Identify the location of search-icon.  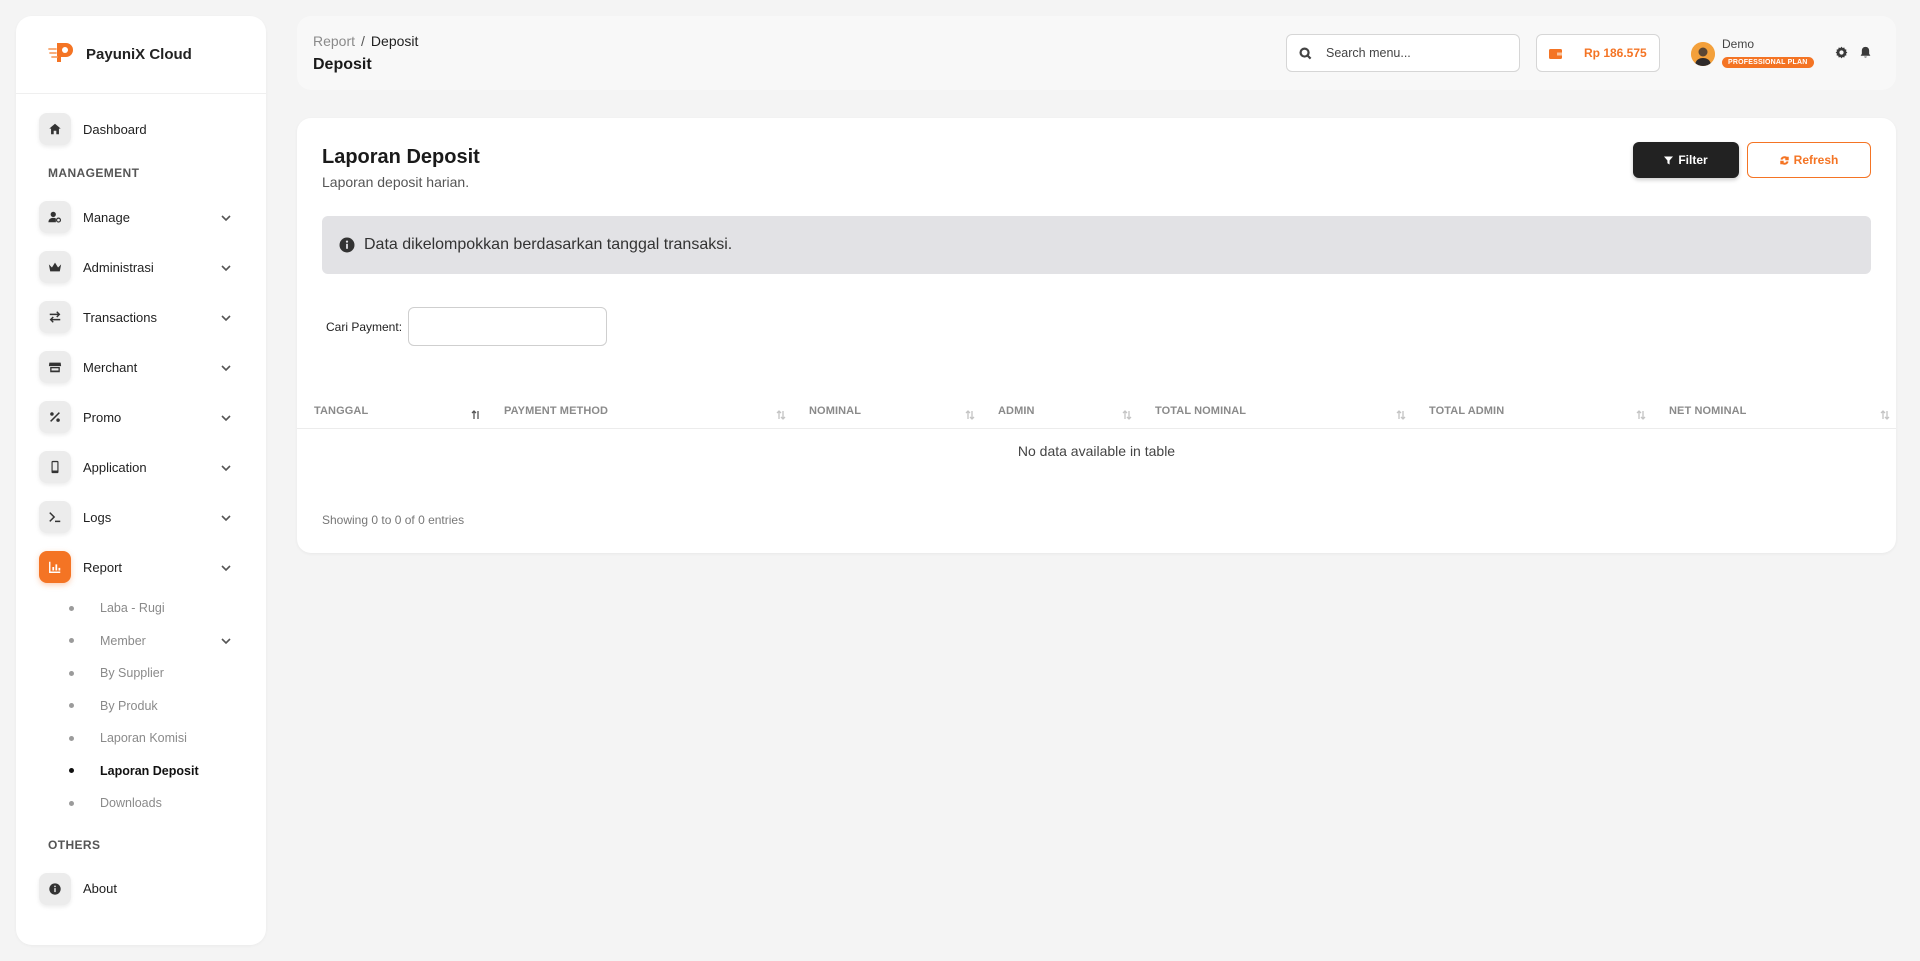
(1305, 52).